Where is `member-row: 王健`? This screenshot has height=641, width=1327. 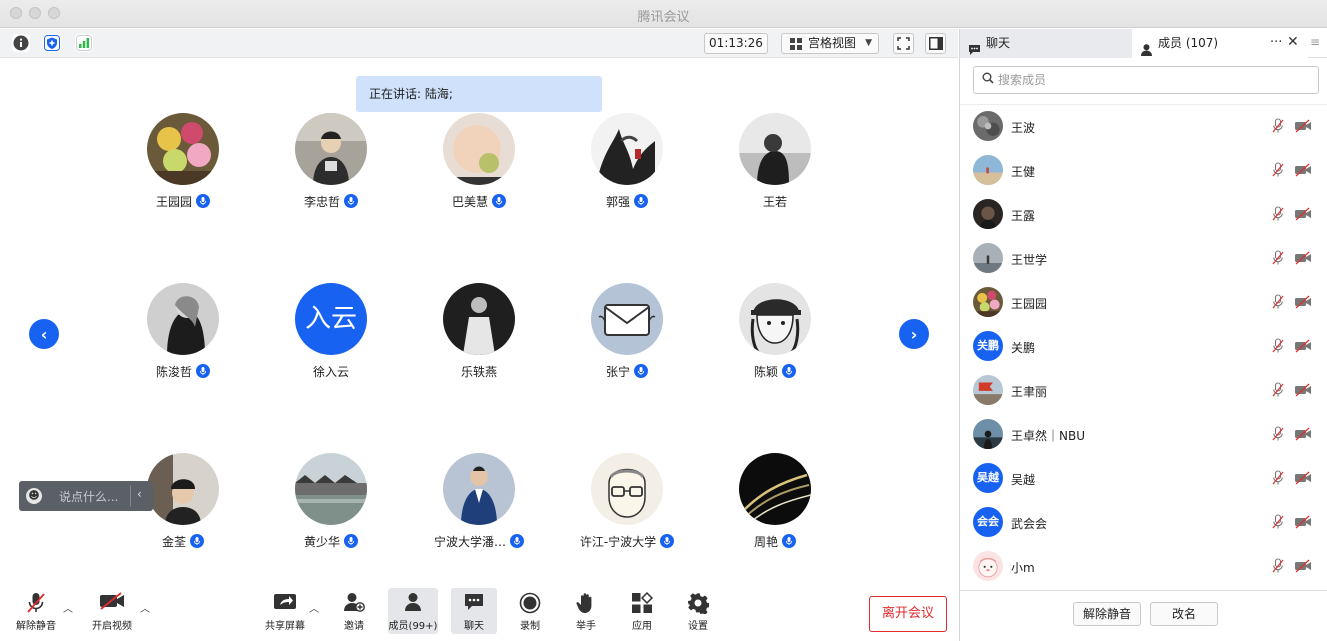
member-row: 王健 is located at coordinates (1143, 171).